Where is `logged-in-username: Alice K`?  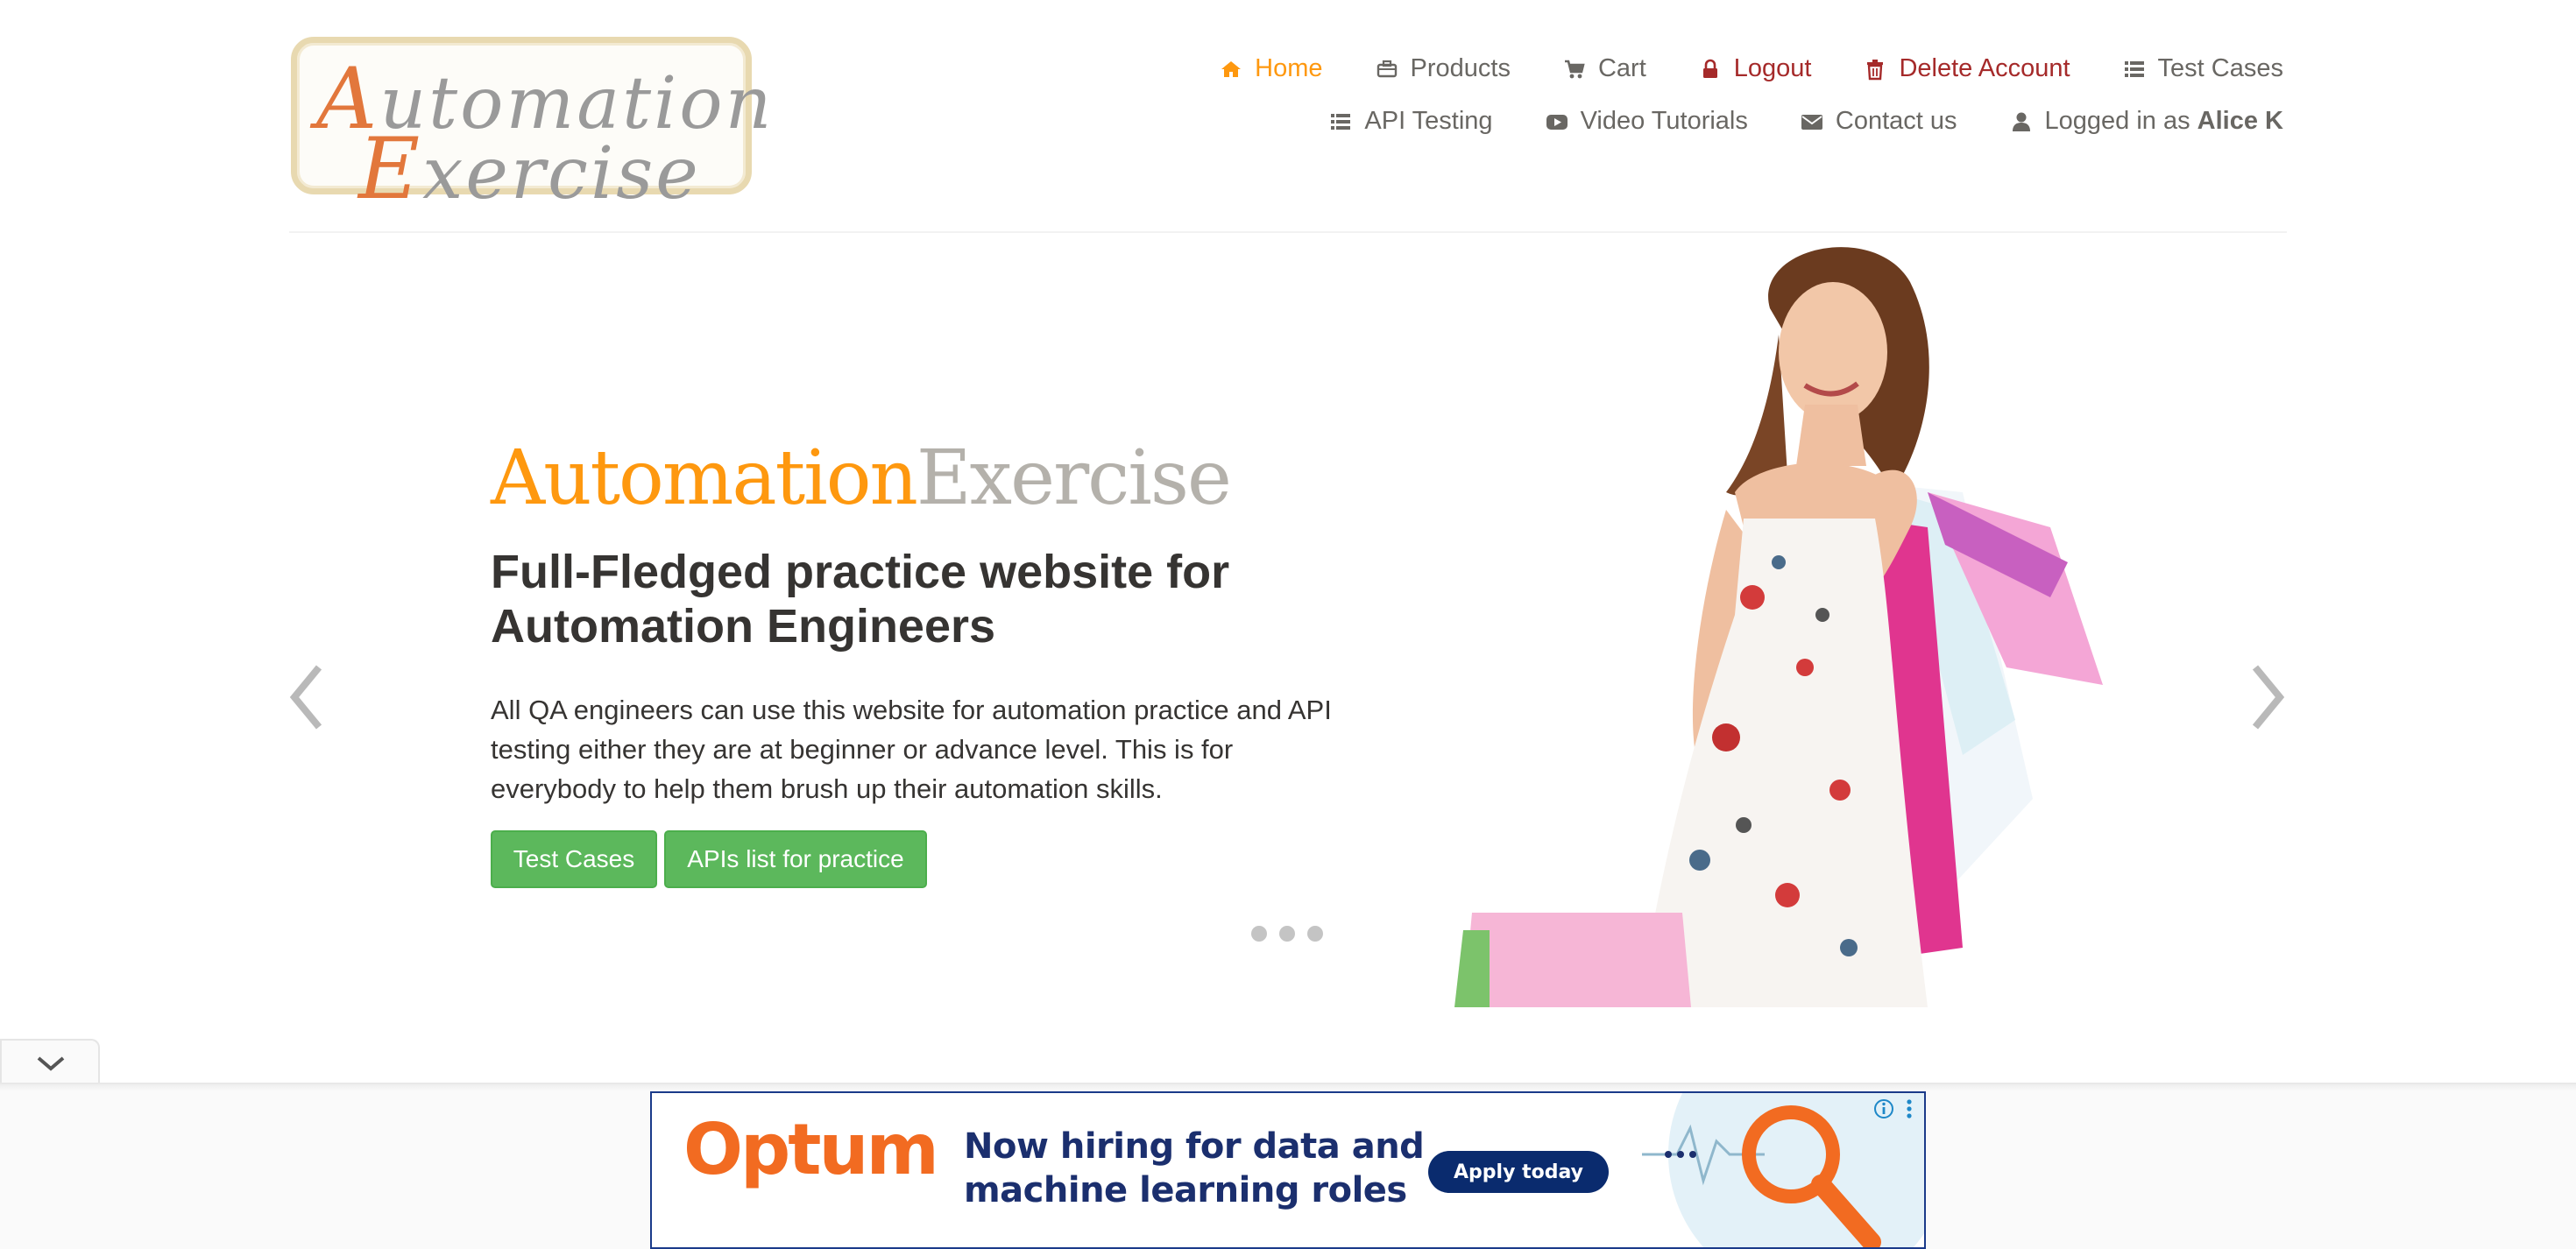 logged-in-username: Alice K is located at coordinates (2240, 121).